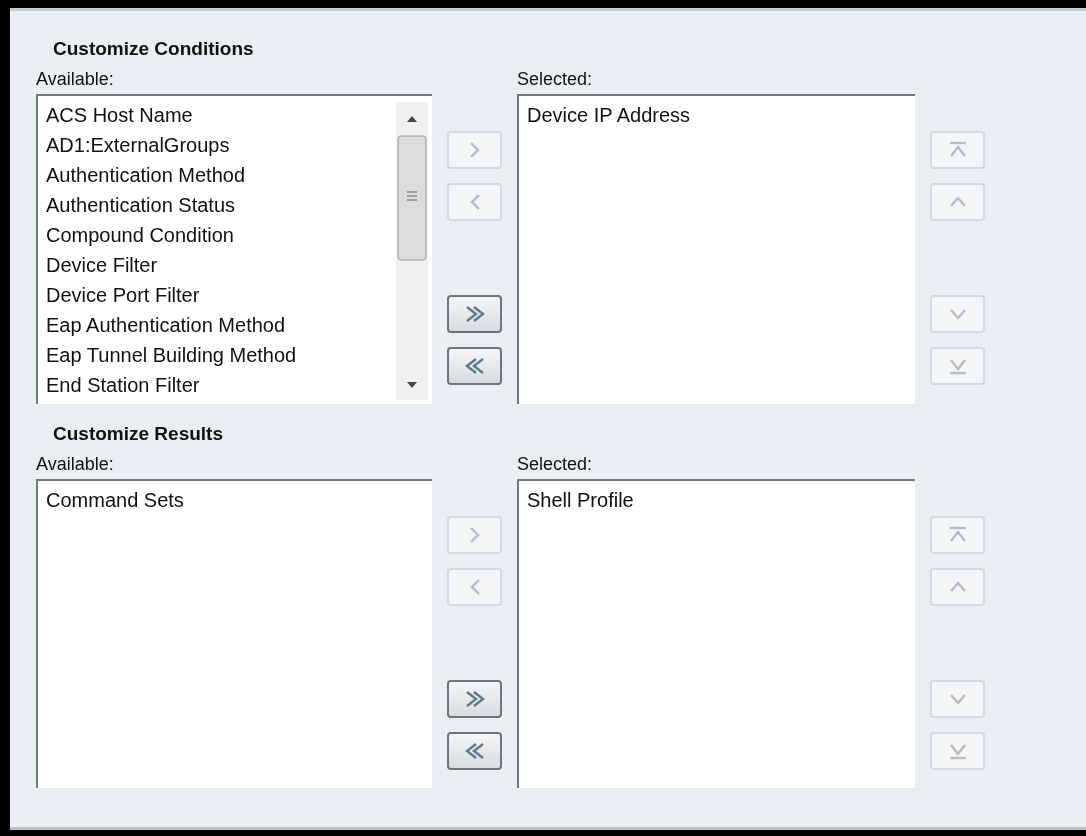 The width and height of the screenshot is (1086, 836). Describe the element at coordinates (140, 205) in the screenshot. I see `list-item: Authentication Status` at that location.